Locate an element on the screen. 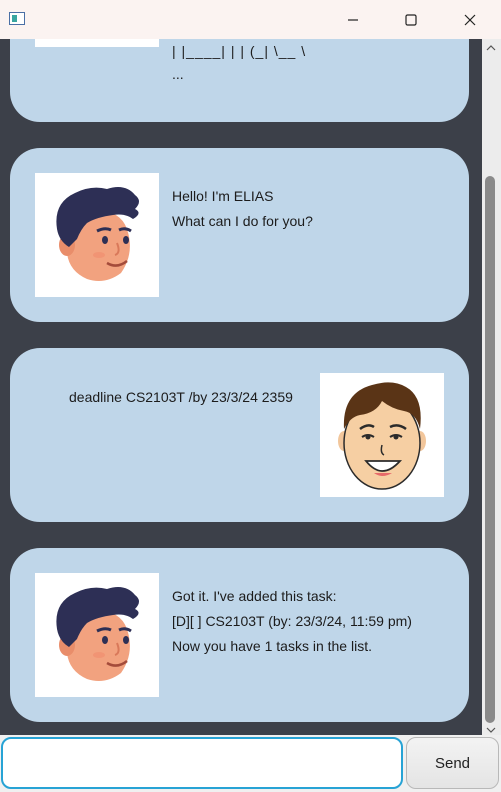 Image resolution: width=501 pixels, height=792 pixels. close-button is located at coordinates (470, 19).